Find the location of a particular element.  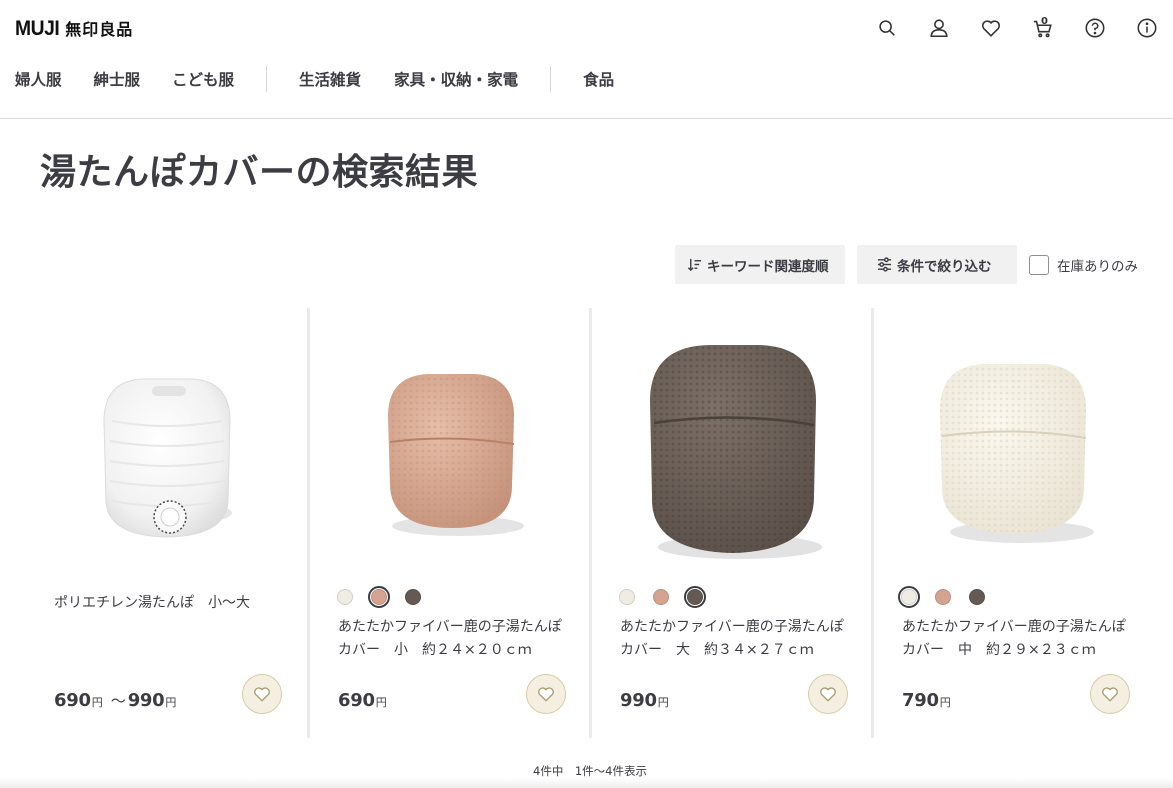

sort-button: キーワード関連度順 is located at coordinates (760, 264).